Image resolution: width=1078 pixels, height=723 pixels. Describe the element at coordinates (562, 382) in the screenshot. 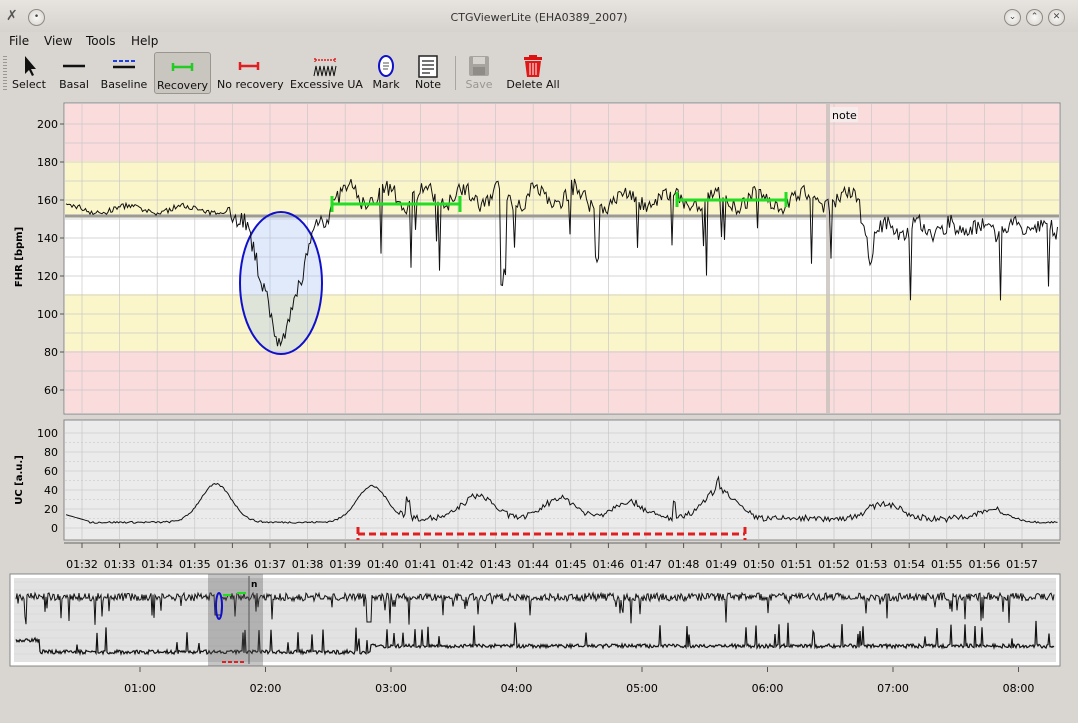

I see `fhr-danger-band-bottom` at that location.